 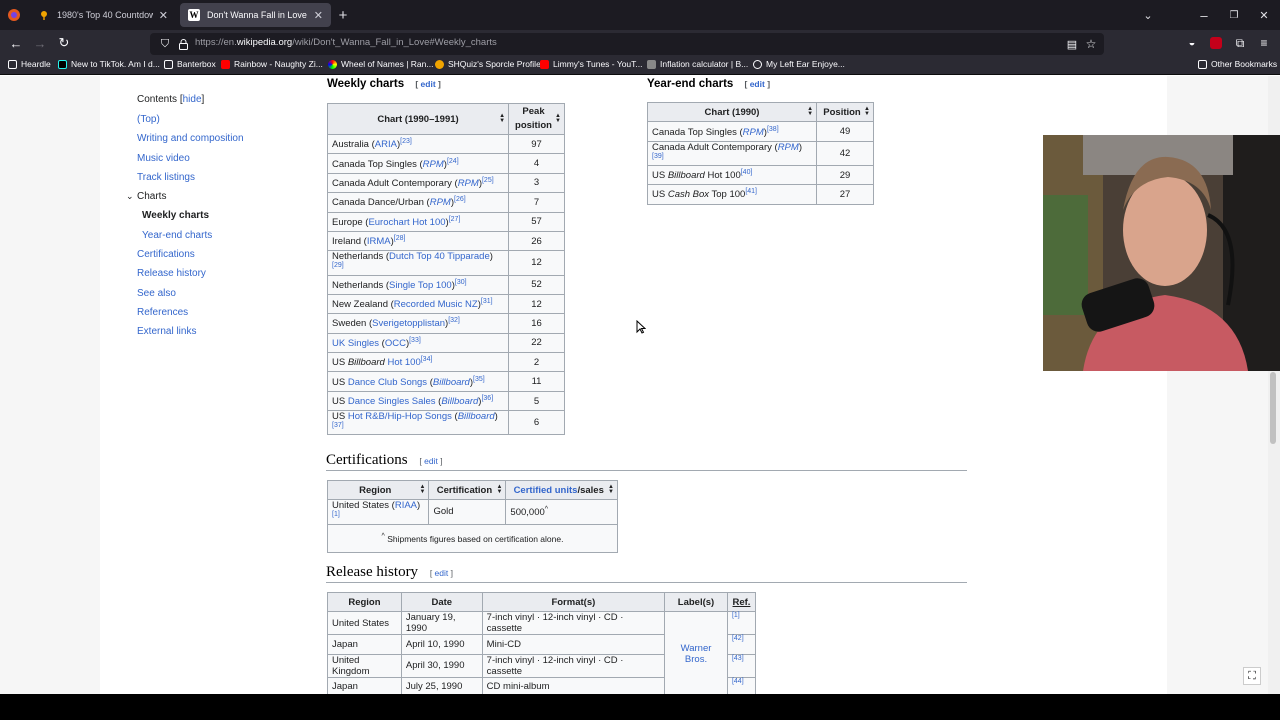 What do you see at coordinates (738, 658) in the screenshot?
I see `citation: [43]` at bounding box center [738, 658].